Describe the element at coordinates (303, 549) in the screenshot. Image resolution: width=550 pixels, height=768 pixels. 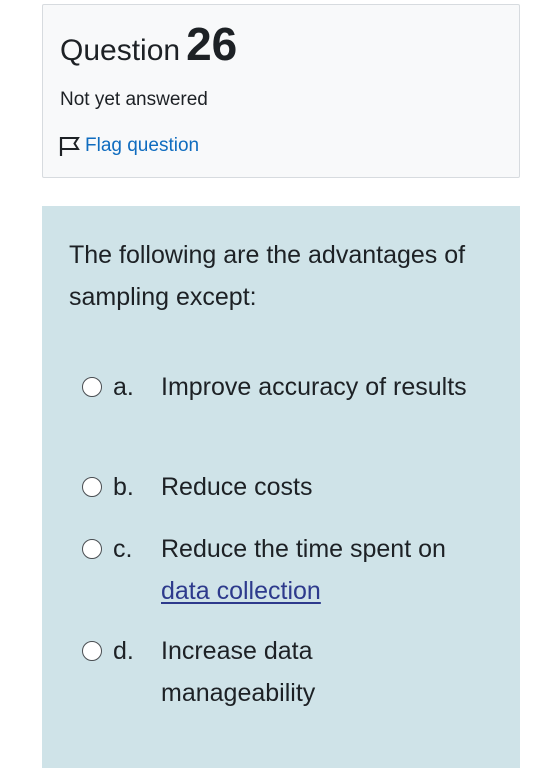
I see `answer-text-c-main: Reduce the time spent on` at that location.